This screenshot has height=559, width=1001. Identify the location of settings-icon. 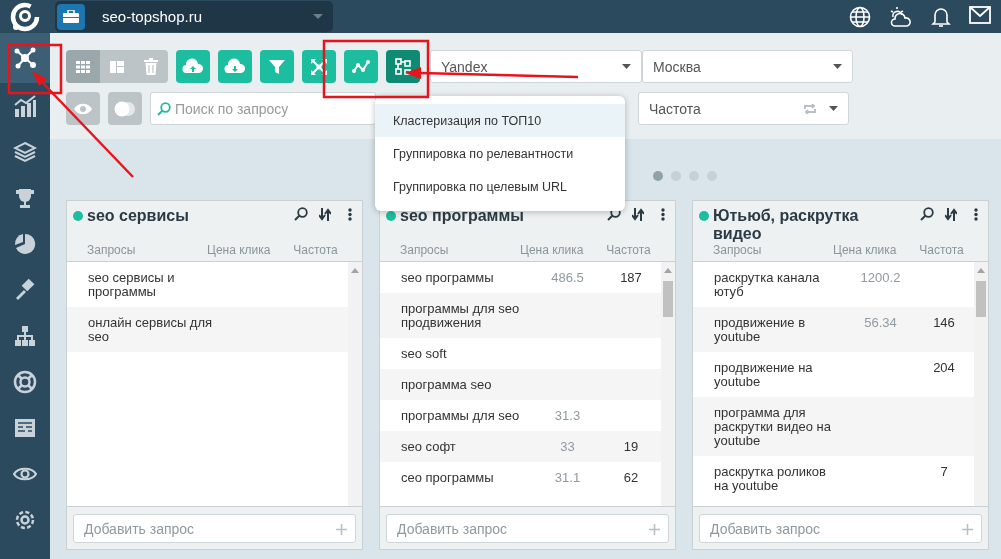
(25, 520).